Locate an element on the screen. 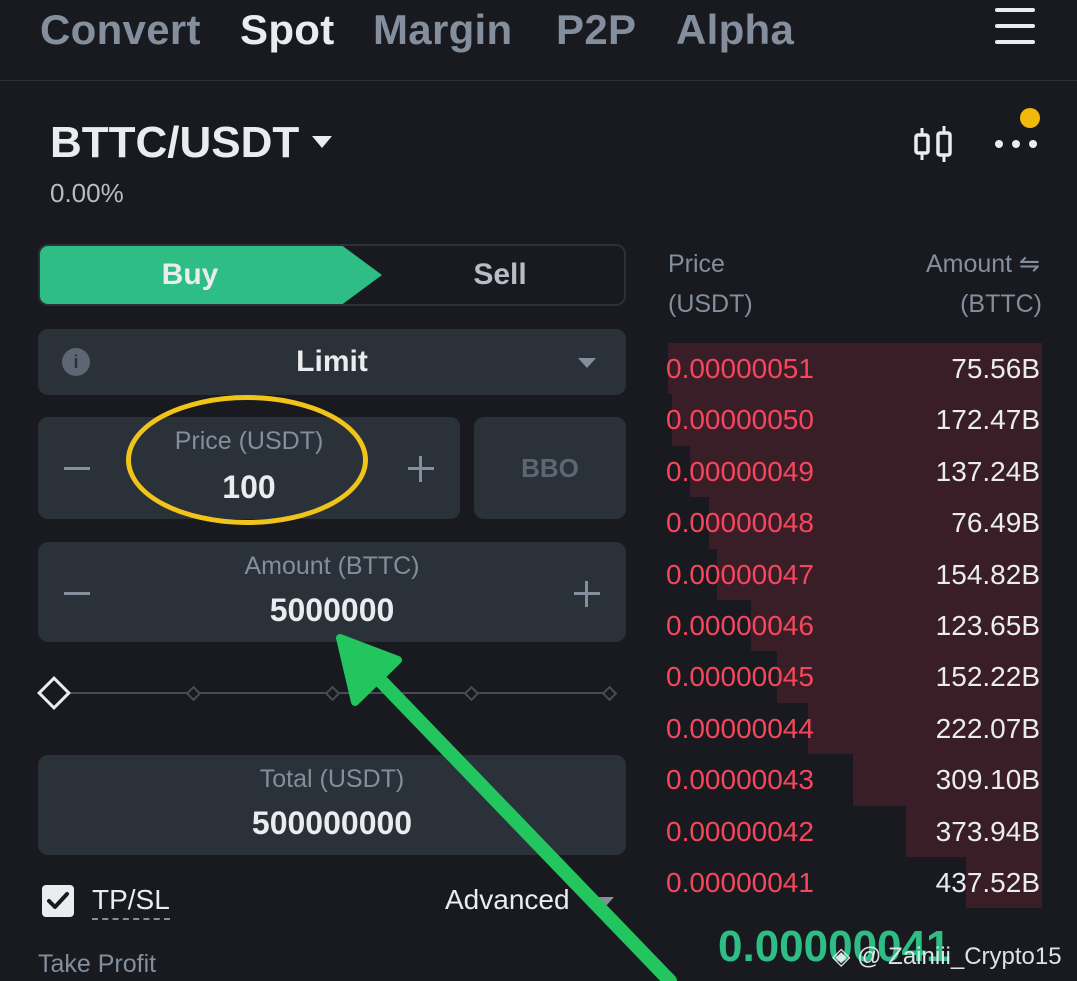  sell-tab: Sell is located at coordinates (497, 275).